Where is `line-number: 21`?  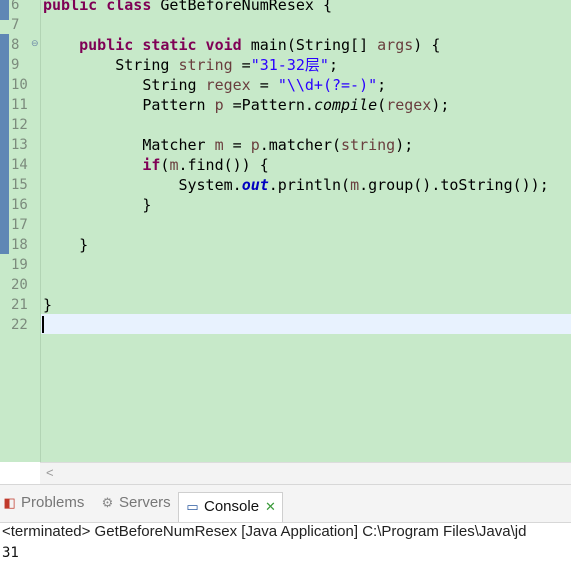 line-number: 21 is located at coordinates (19, 305).